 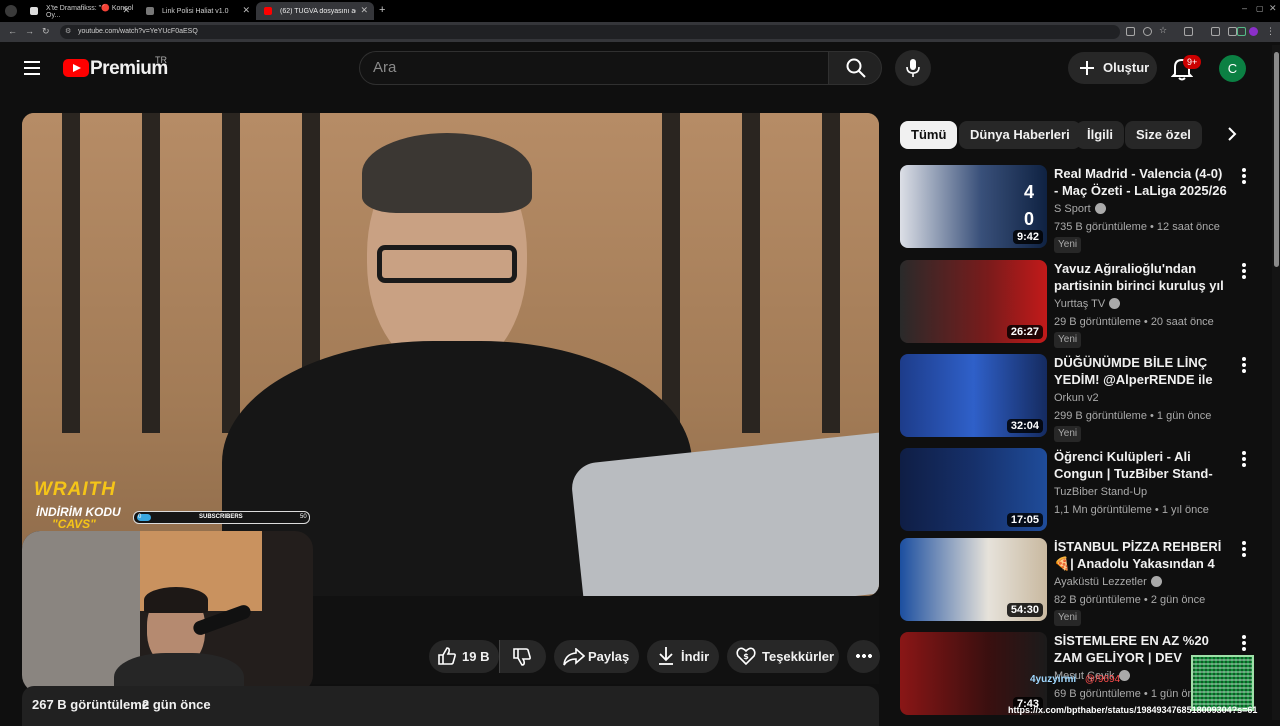 What do you see at coordinates (138, 31) in the screenshot?
I see `address-bar-url: youtube.com/watch?v=YeYUcF0aESQ` at bounding box center [138, 31].